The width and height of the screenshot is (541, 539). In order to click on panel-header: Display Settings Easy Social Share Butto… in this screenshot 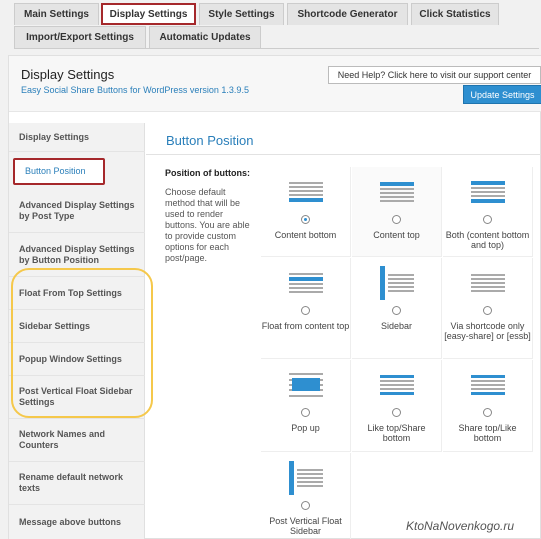, I will do `click(275, 84)`.